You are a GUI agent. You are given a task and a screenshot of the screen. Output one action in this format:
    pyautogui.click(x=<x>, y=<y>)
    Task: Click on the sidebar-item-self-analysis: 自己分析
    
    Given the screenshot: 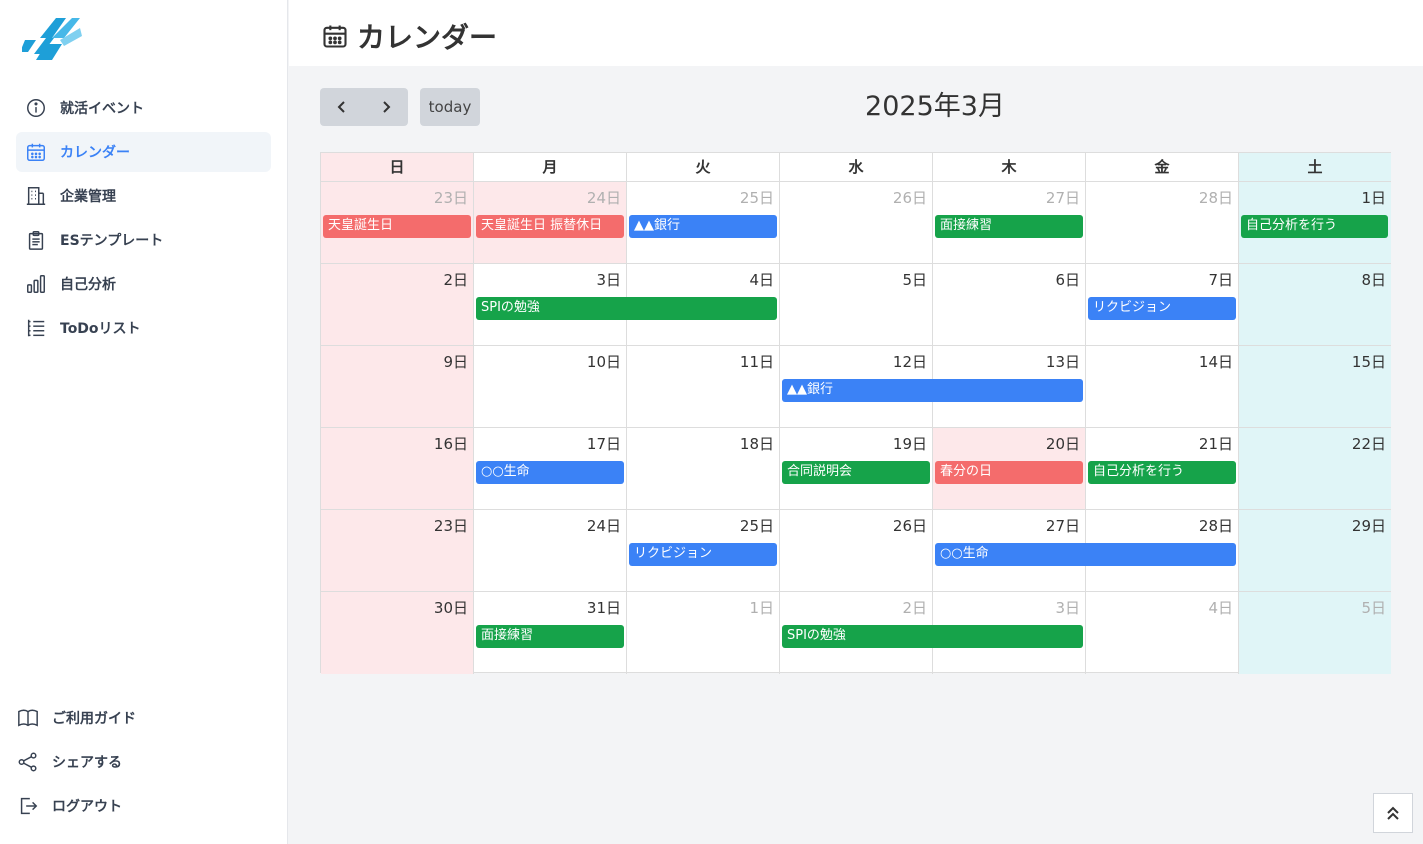 What is the action you would take?
    pyautogui.click(x=143, y=284)
    